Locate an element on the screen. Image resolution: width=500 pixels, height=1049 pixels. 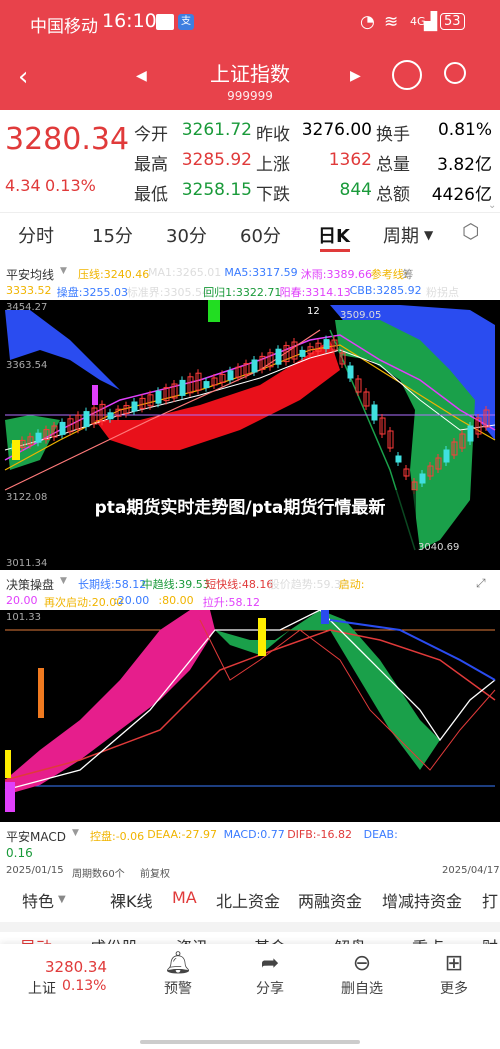
divider is located at coordinates (250, 927).